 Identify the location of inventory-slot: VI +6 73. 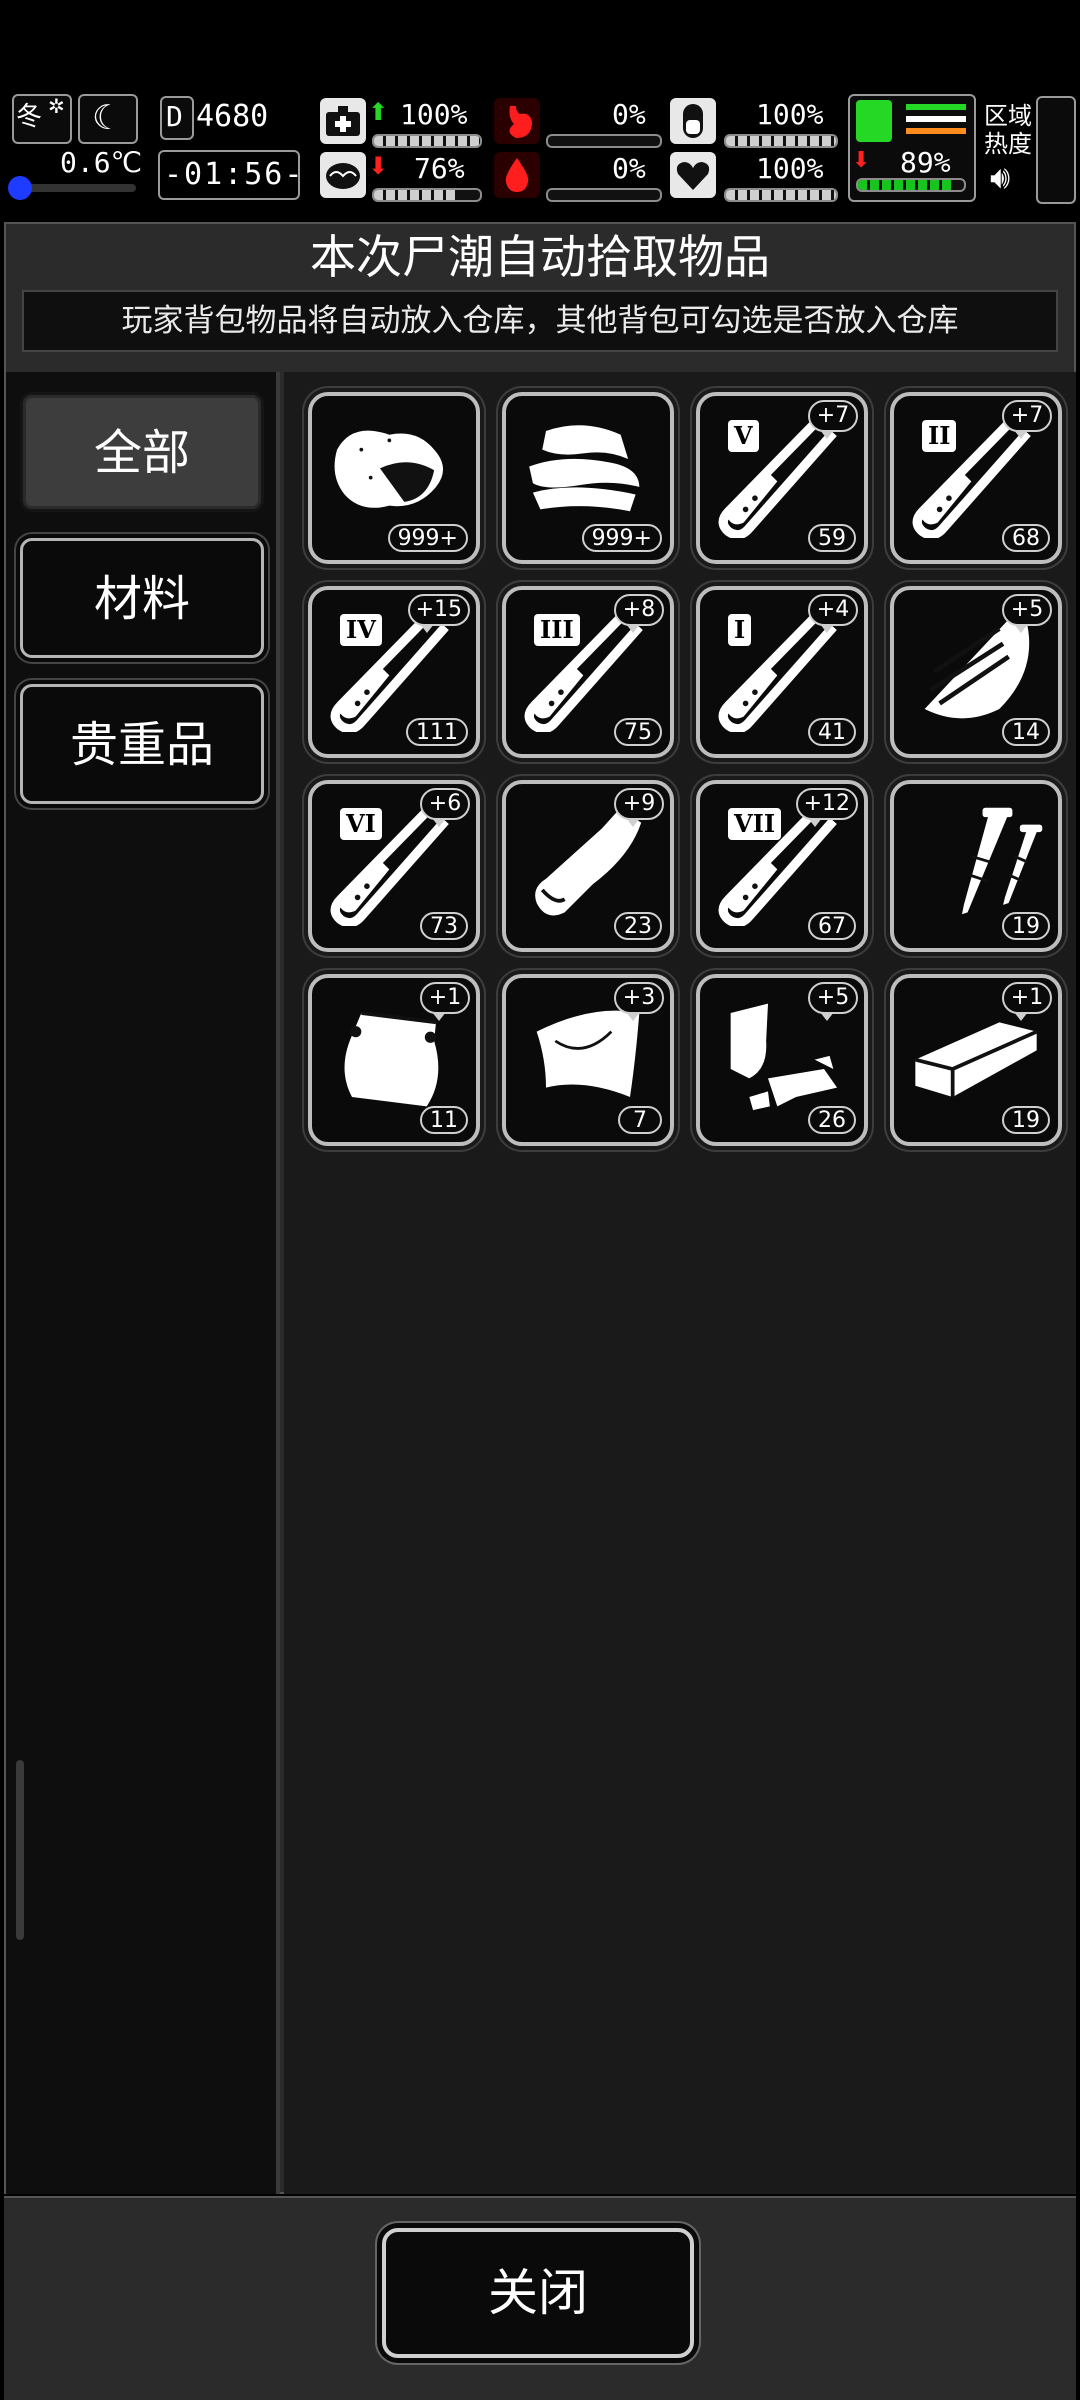
(394, 866).